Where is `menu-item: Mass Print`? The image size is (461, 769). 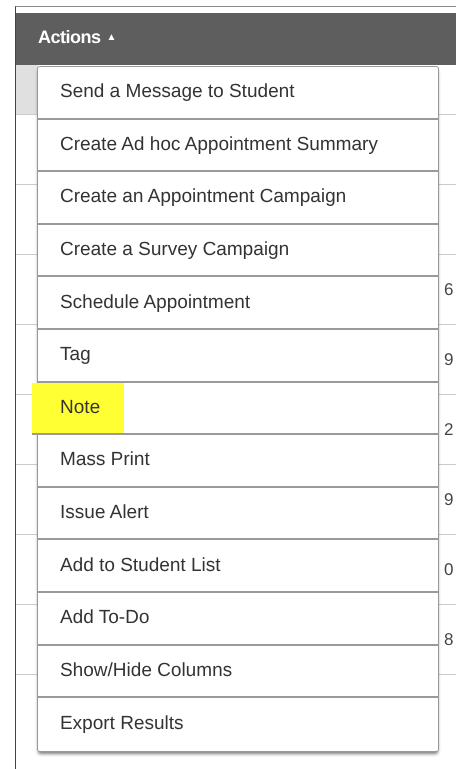 menu-item: Mass Print is located at coordinates (238, 461).